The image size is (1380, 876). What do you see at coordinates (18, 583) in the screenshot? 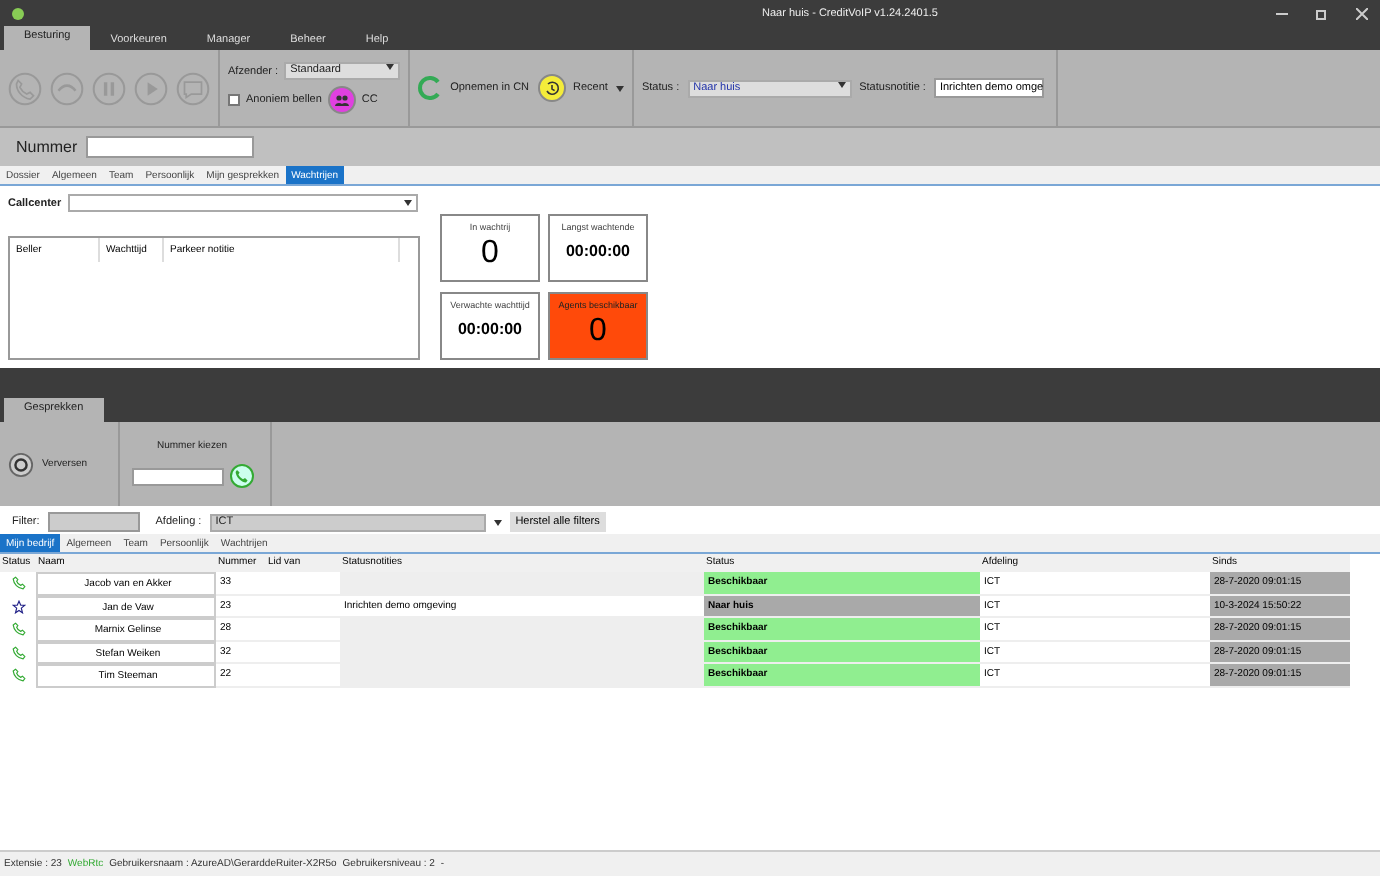
I see `phone-icon` at bounding box center [18, 583].